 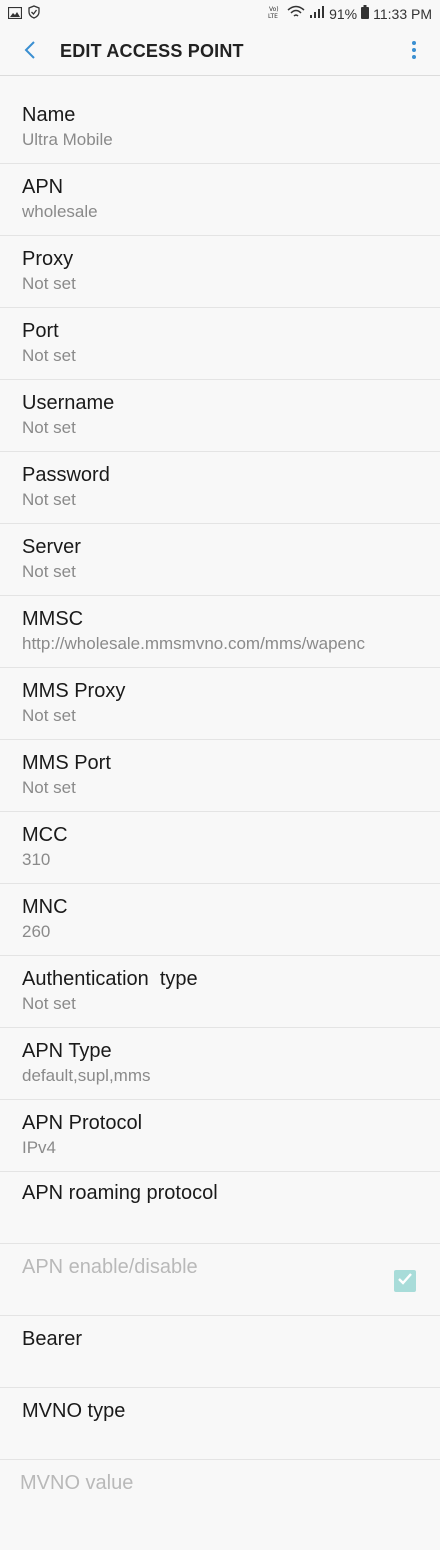 What do you see at coordinates (193, 643) in the screenshot?
I see `setting-value: http://wholesale.mmsmvno.com/mms/wapenc` at bounding box center [193, 643].